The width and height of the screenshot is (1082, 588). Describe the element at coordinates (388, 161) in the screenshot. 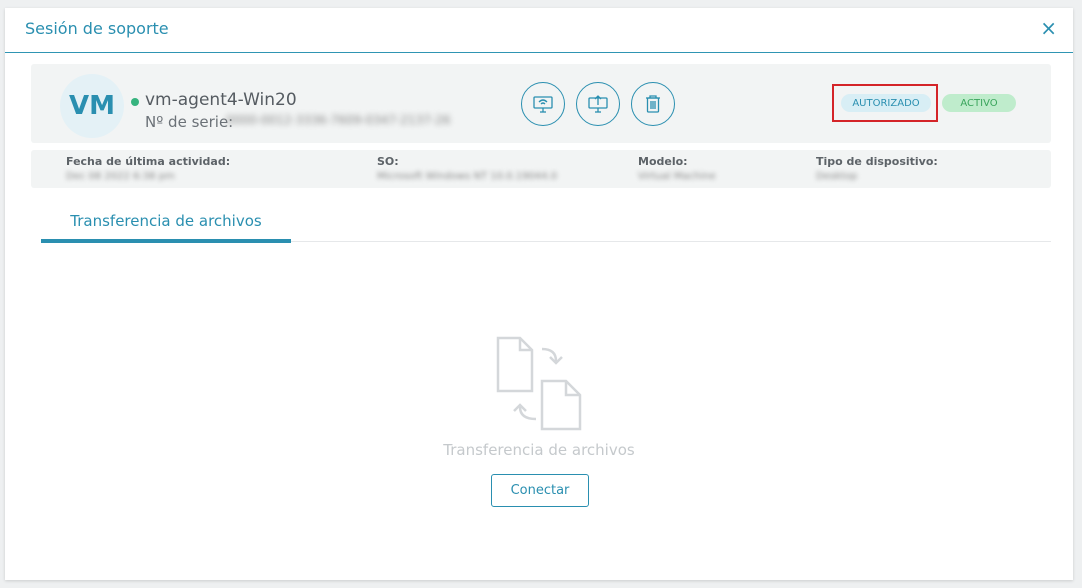

I see `info-label: SO:` at that location.